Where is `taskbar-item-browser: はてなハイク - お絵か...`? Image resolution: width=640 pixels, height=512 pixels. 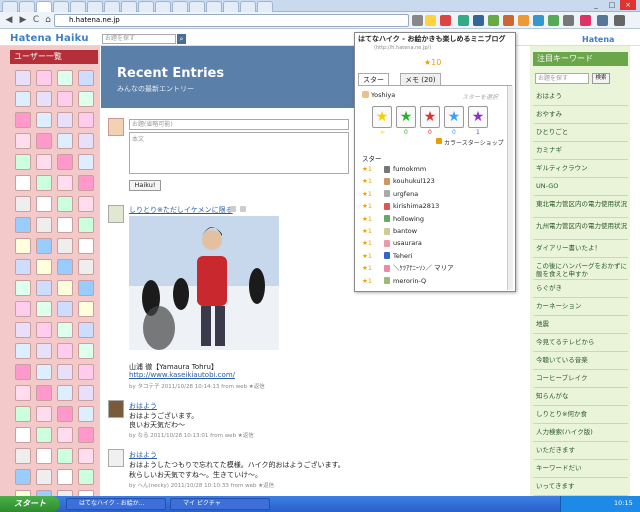
taskbar-item-browser: はてなハイク - お絵か... is located at coordinates (116, 504).